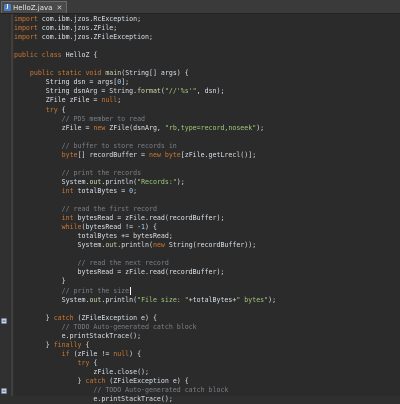 The image size is (400, 404). What do you see at coordinates (119, 145) in the screenshot?
I see `comment-token: // buffer to store records in` at bounding box center [119, 145].